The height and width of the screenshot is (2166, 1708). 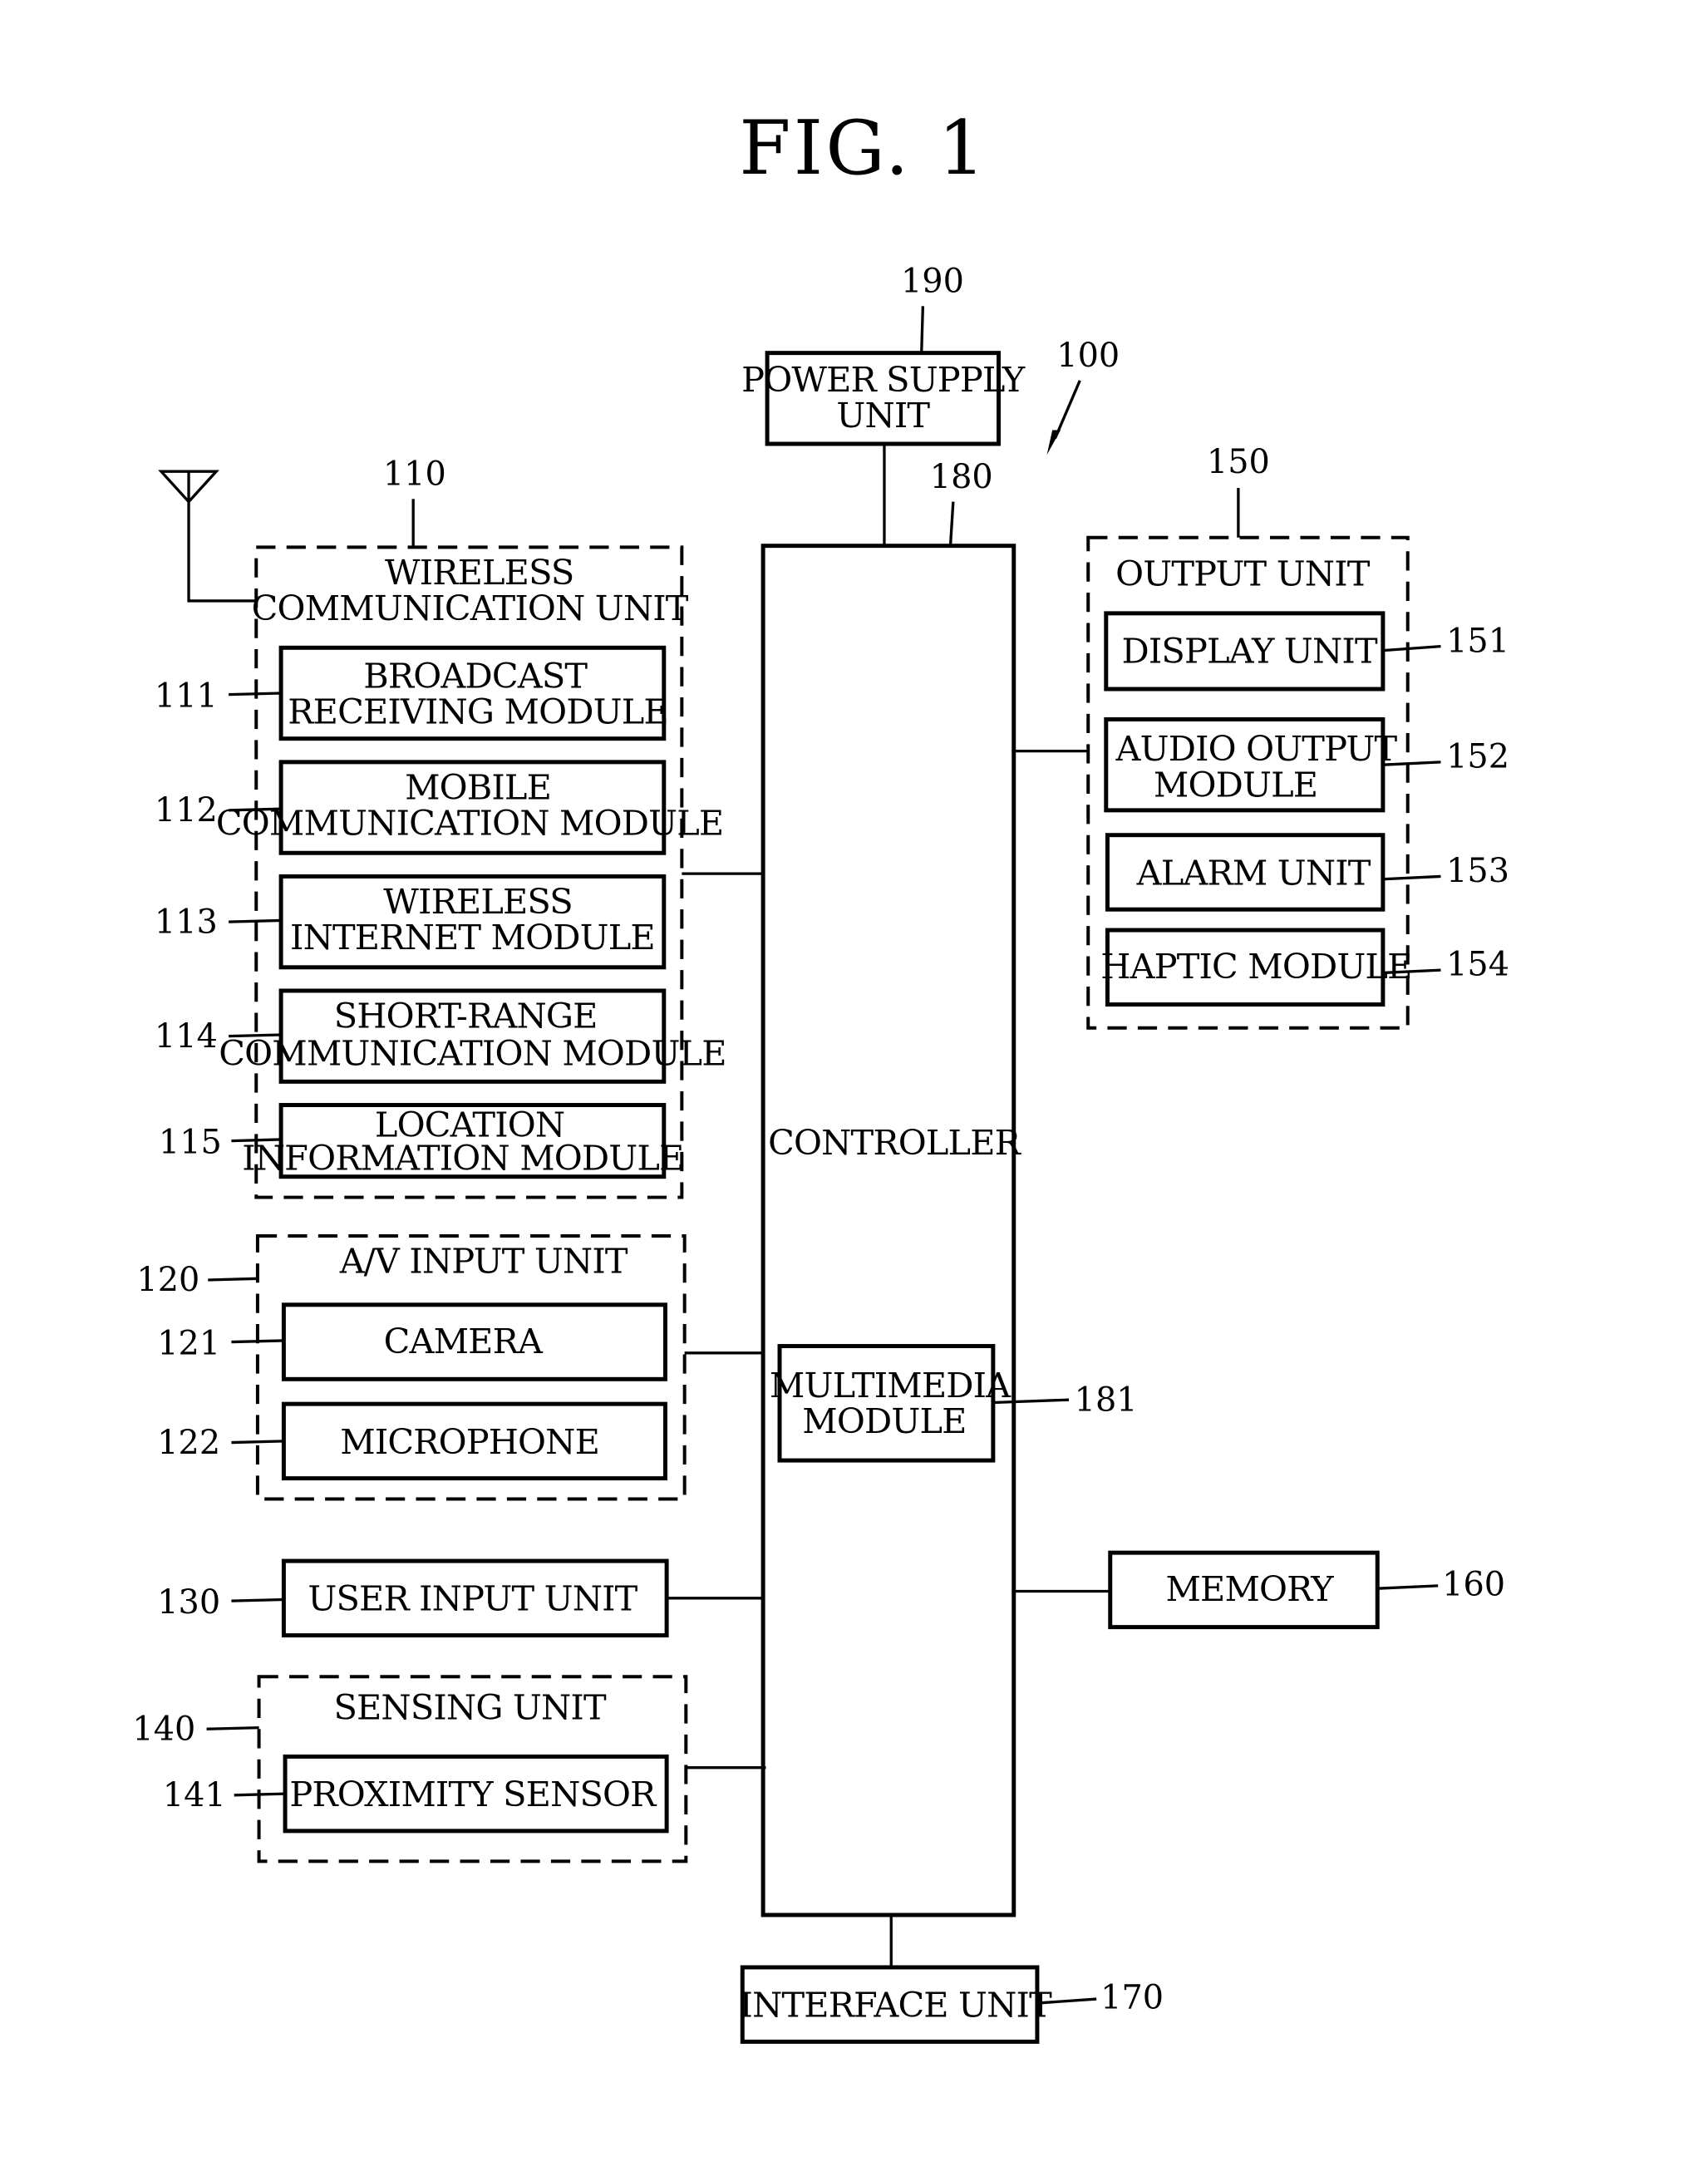 I want to click on ref-140: 140, so click(x=163, y=1730).